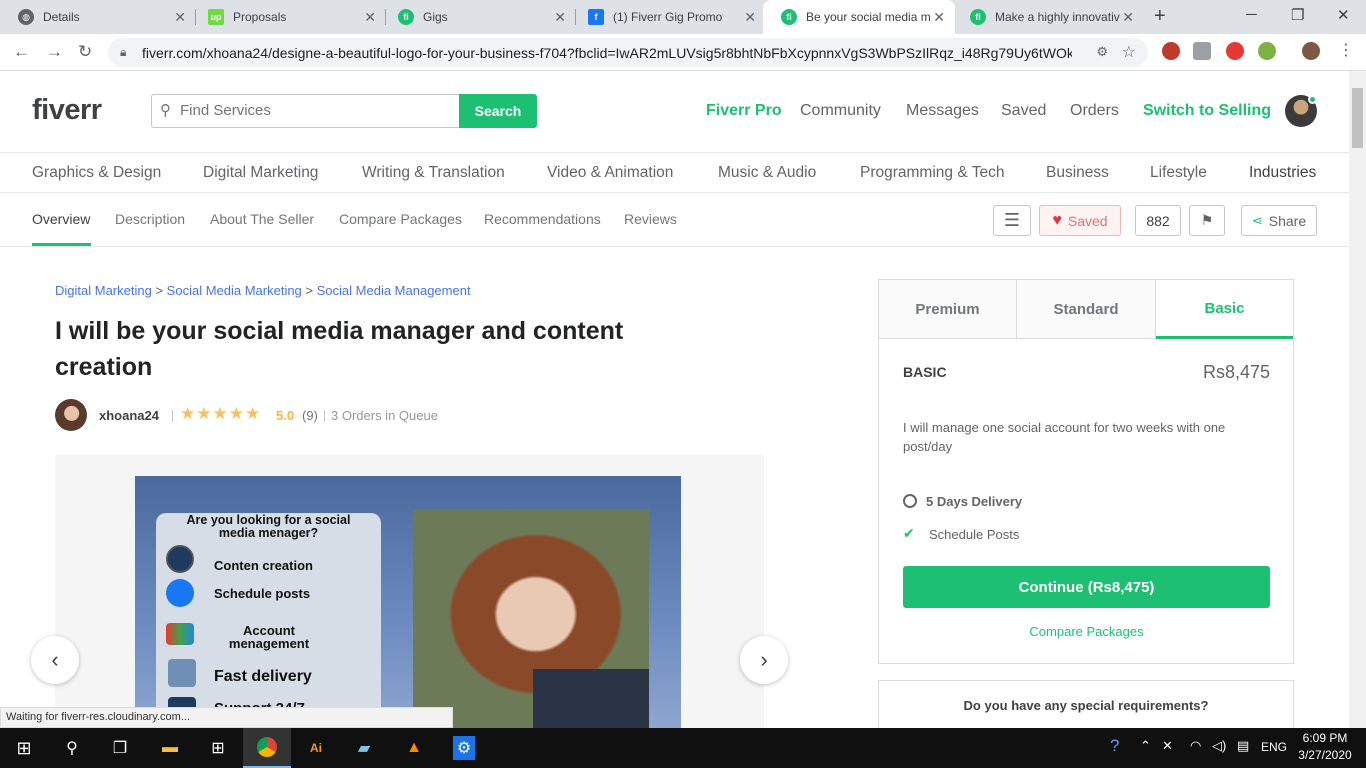 The height and width of the screenshot is (768, 1366). Describe the element at coordinates (683, 748) in the screenshot. I see `taskbar: ⊞ ⚲ ❐ ▬ ⊞ Ai ▰ ▲ ⚙ ? ⌃ ✕ ◠ ◁) ▤ ENG` at that location.